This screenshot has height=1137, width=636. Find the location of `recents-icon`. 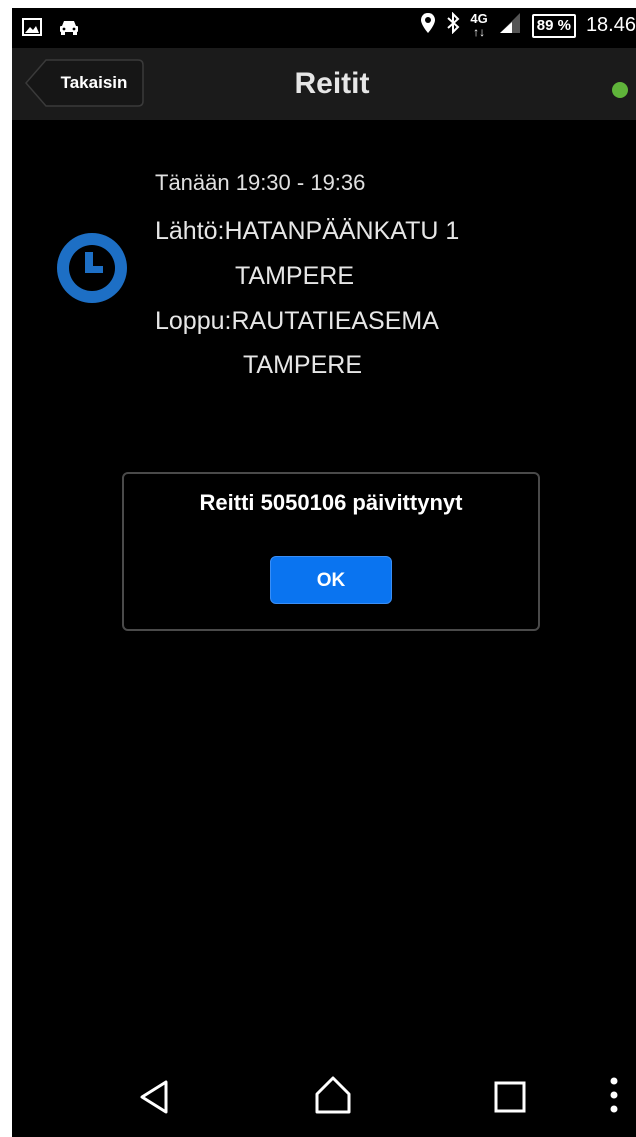

recents-icon is located at coordinates (510, 1099).